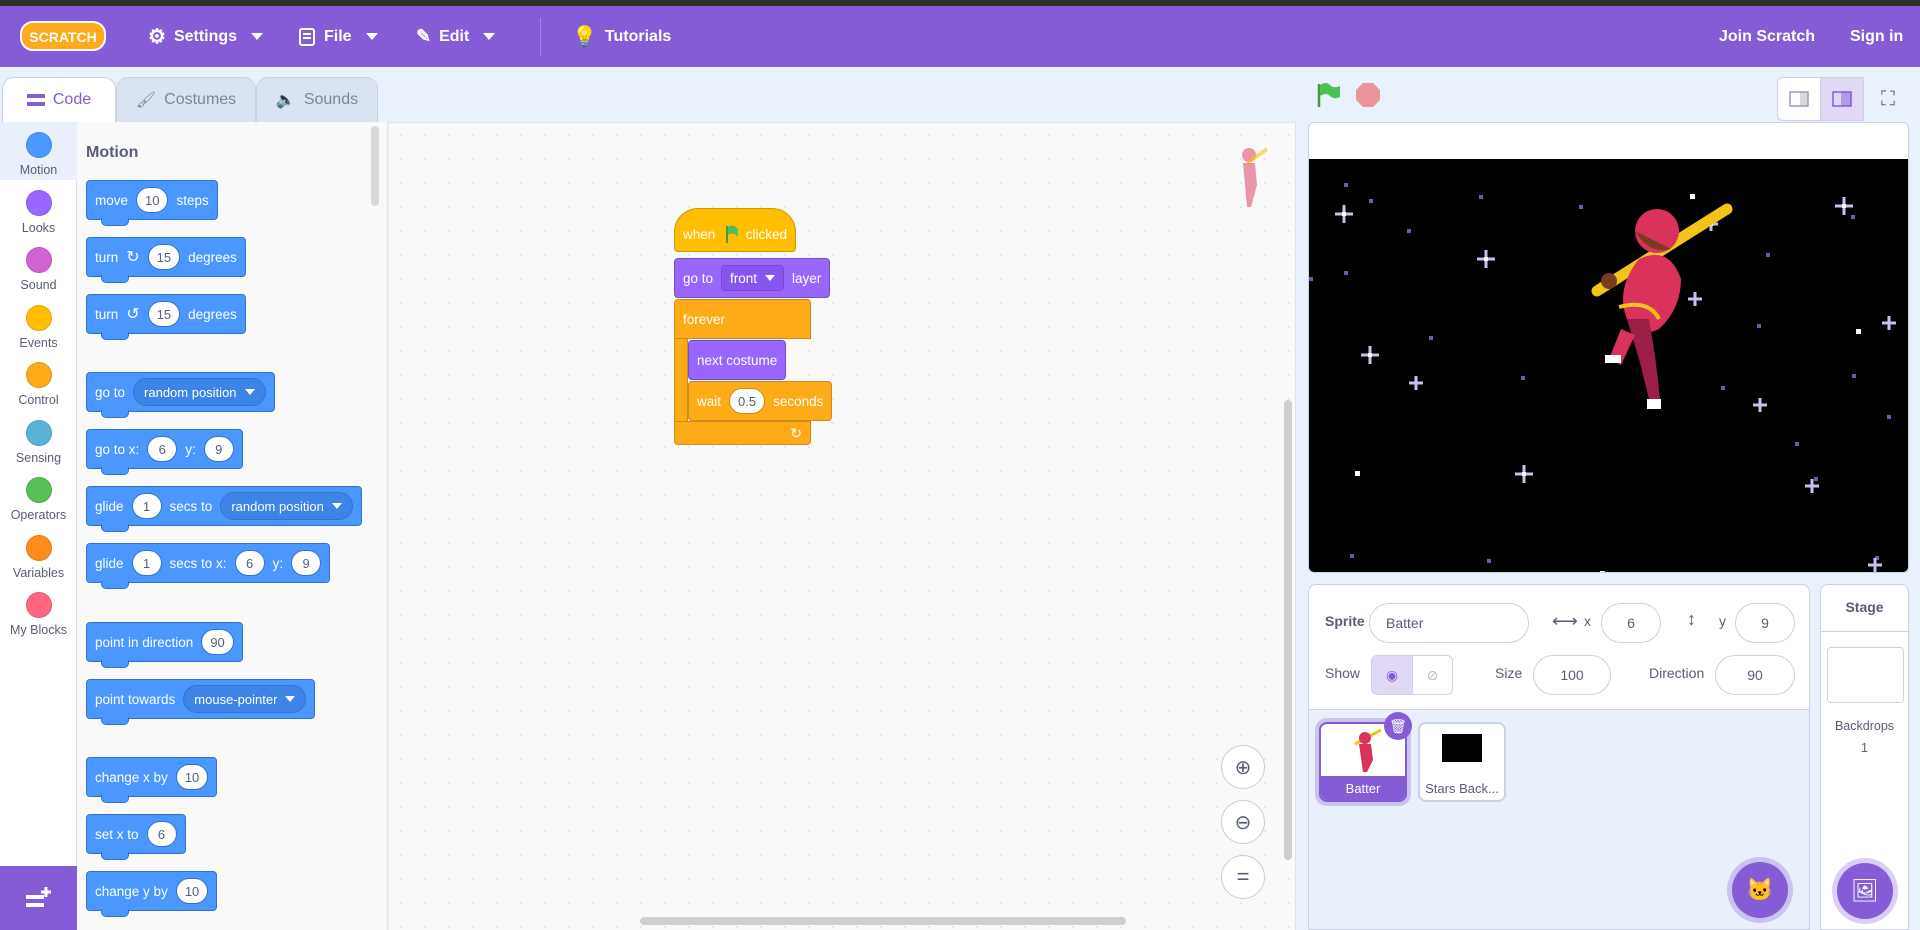 The width and height of the screenshot is (1920, 930). I want to click on block-dropdown: front, so click(753, 278).